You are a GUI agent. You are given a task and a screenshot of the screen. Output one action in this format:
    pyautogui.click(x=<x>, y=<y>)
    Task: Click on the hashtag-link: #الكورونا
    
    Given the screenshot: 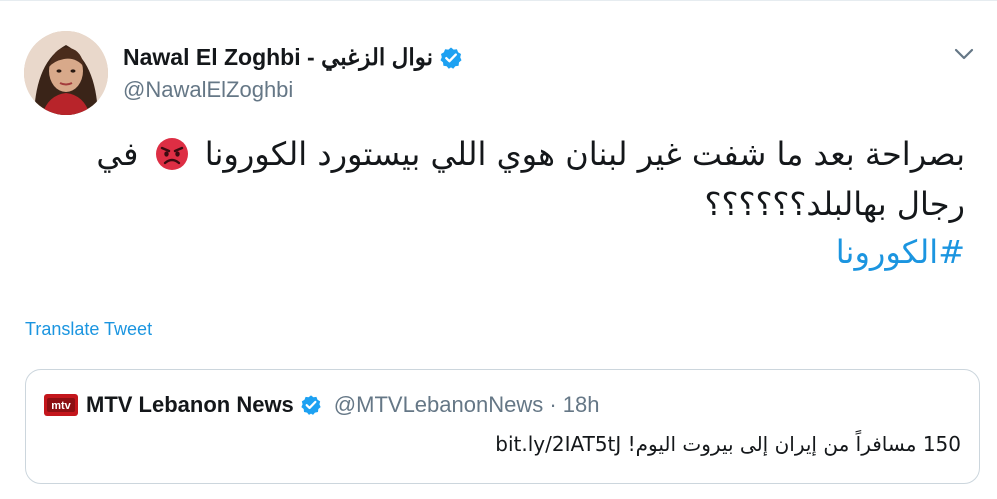 What is the action you would take?
    pyautogui.click(x=900, y=252)
    